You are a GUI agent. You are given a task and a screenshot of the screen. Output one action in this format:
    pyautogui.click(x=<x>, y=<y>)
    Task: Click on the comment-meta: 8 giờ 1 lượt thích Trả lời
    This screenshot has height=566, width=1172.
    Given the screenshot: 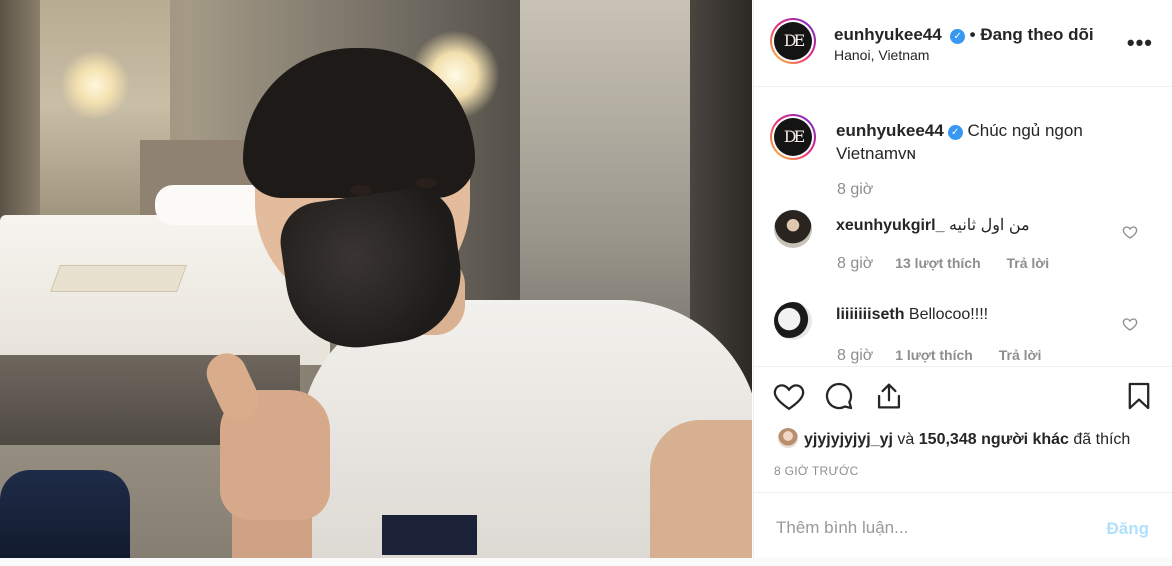 What is the action you would take?
    pyautogui.click(x=950, y=356)
    